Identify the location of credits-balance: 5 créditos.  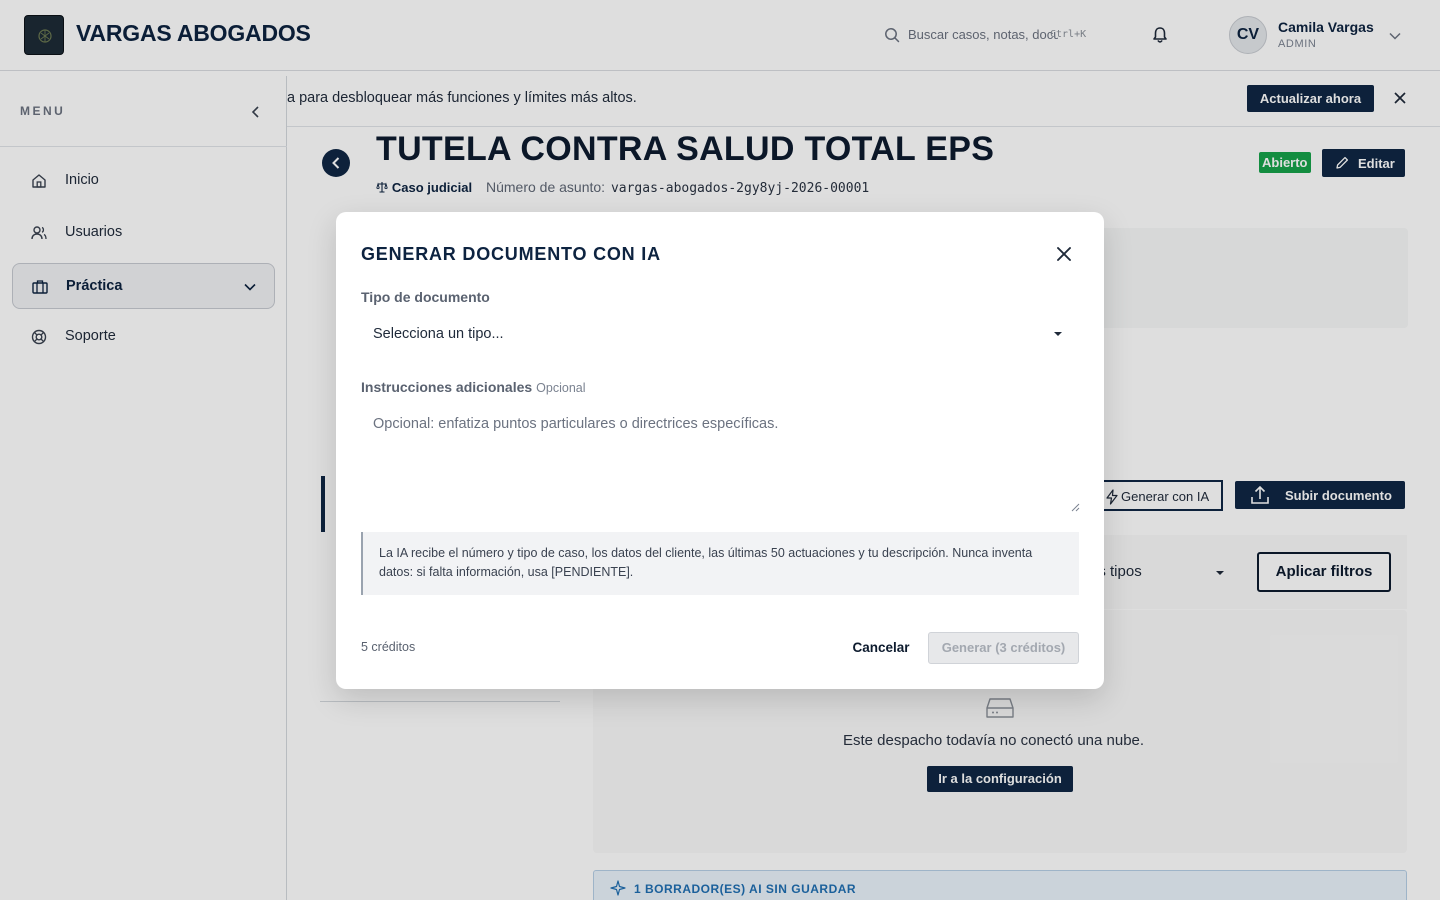
(388, 647).